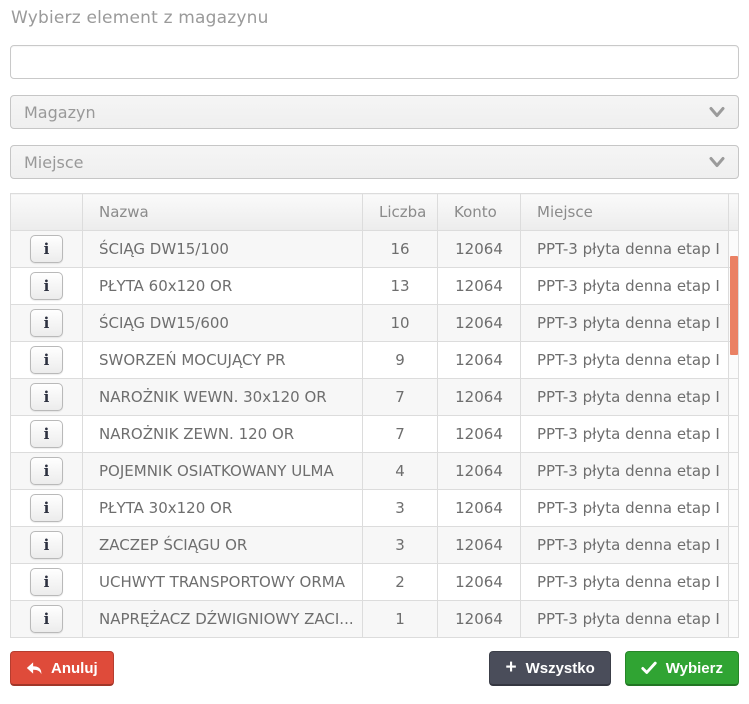 Image resolution: width=749 pixels, height=704 pixels. What do you see at coordinates (222, 508) in the screenshot?
I see `cell-name: PŁYTA 30x120 OR` at bounding box center [222, 508].